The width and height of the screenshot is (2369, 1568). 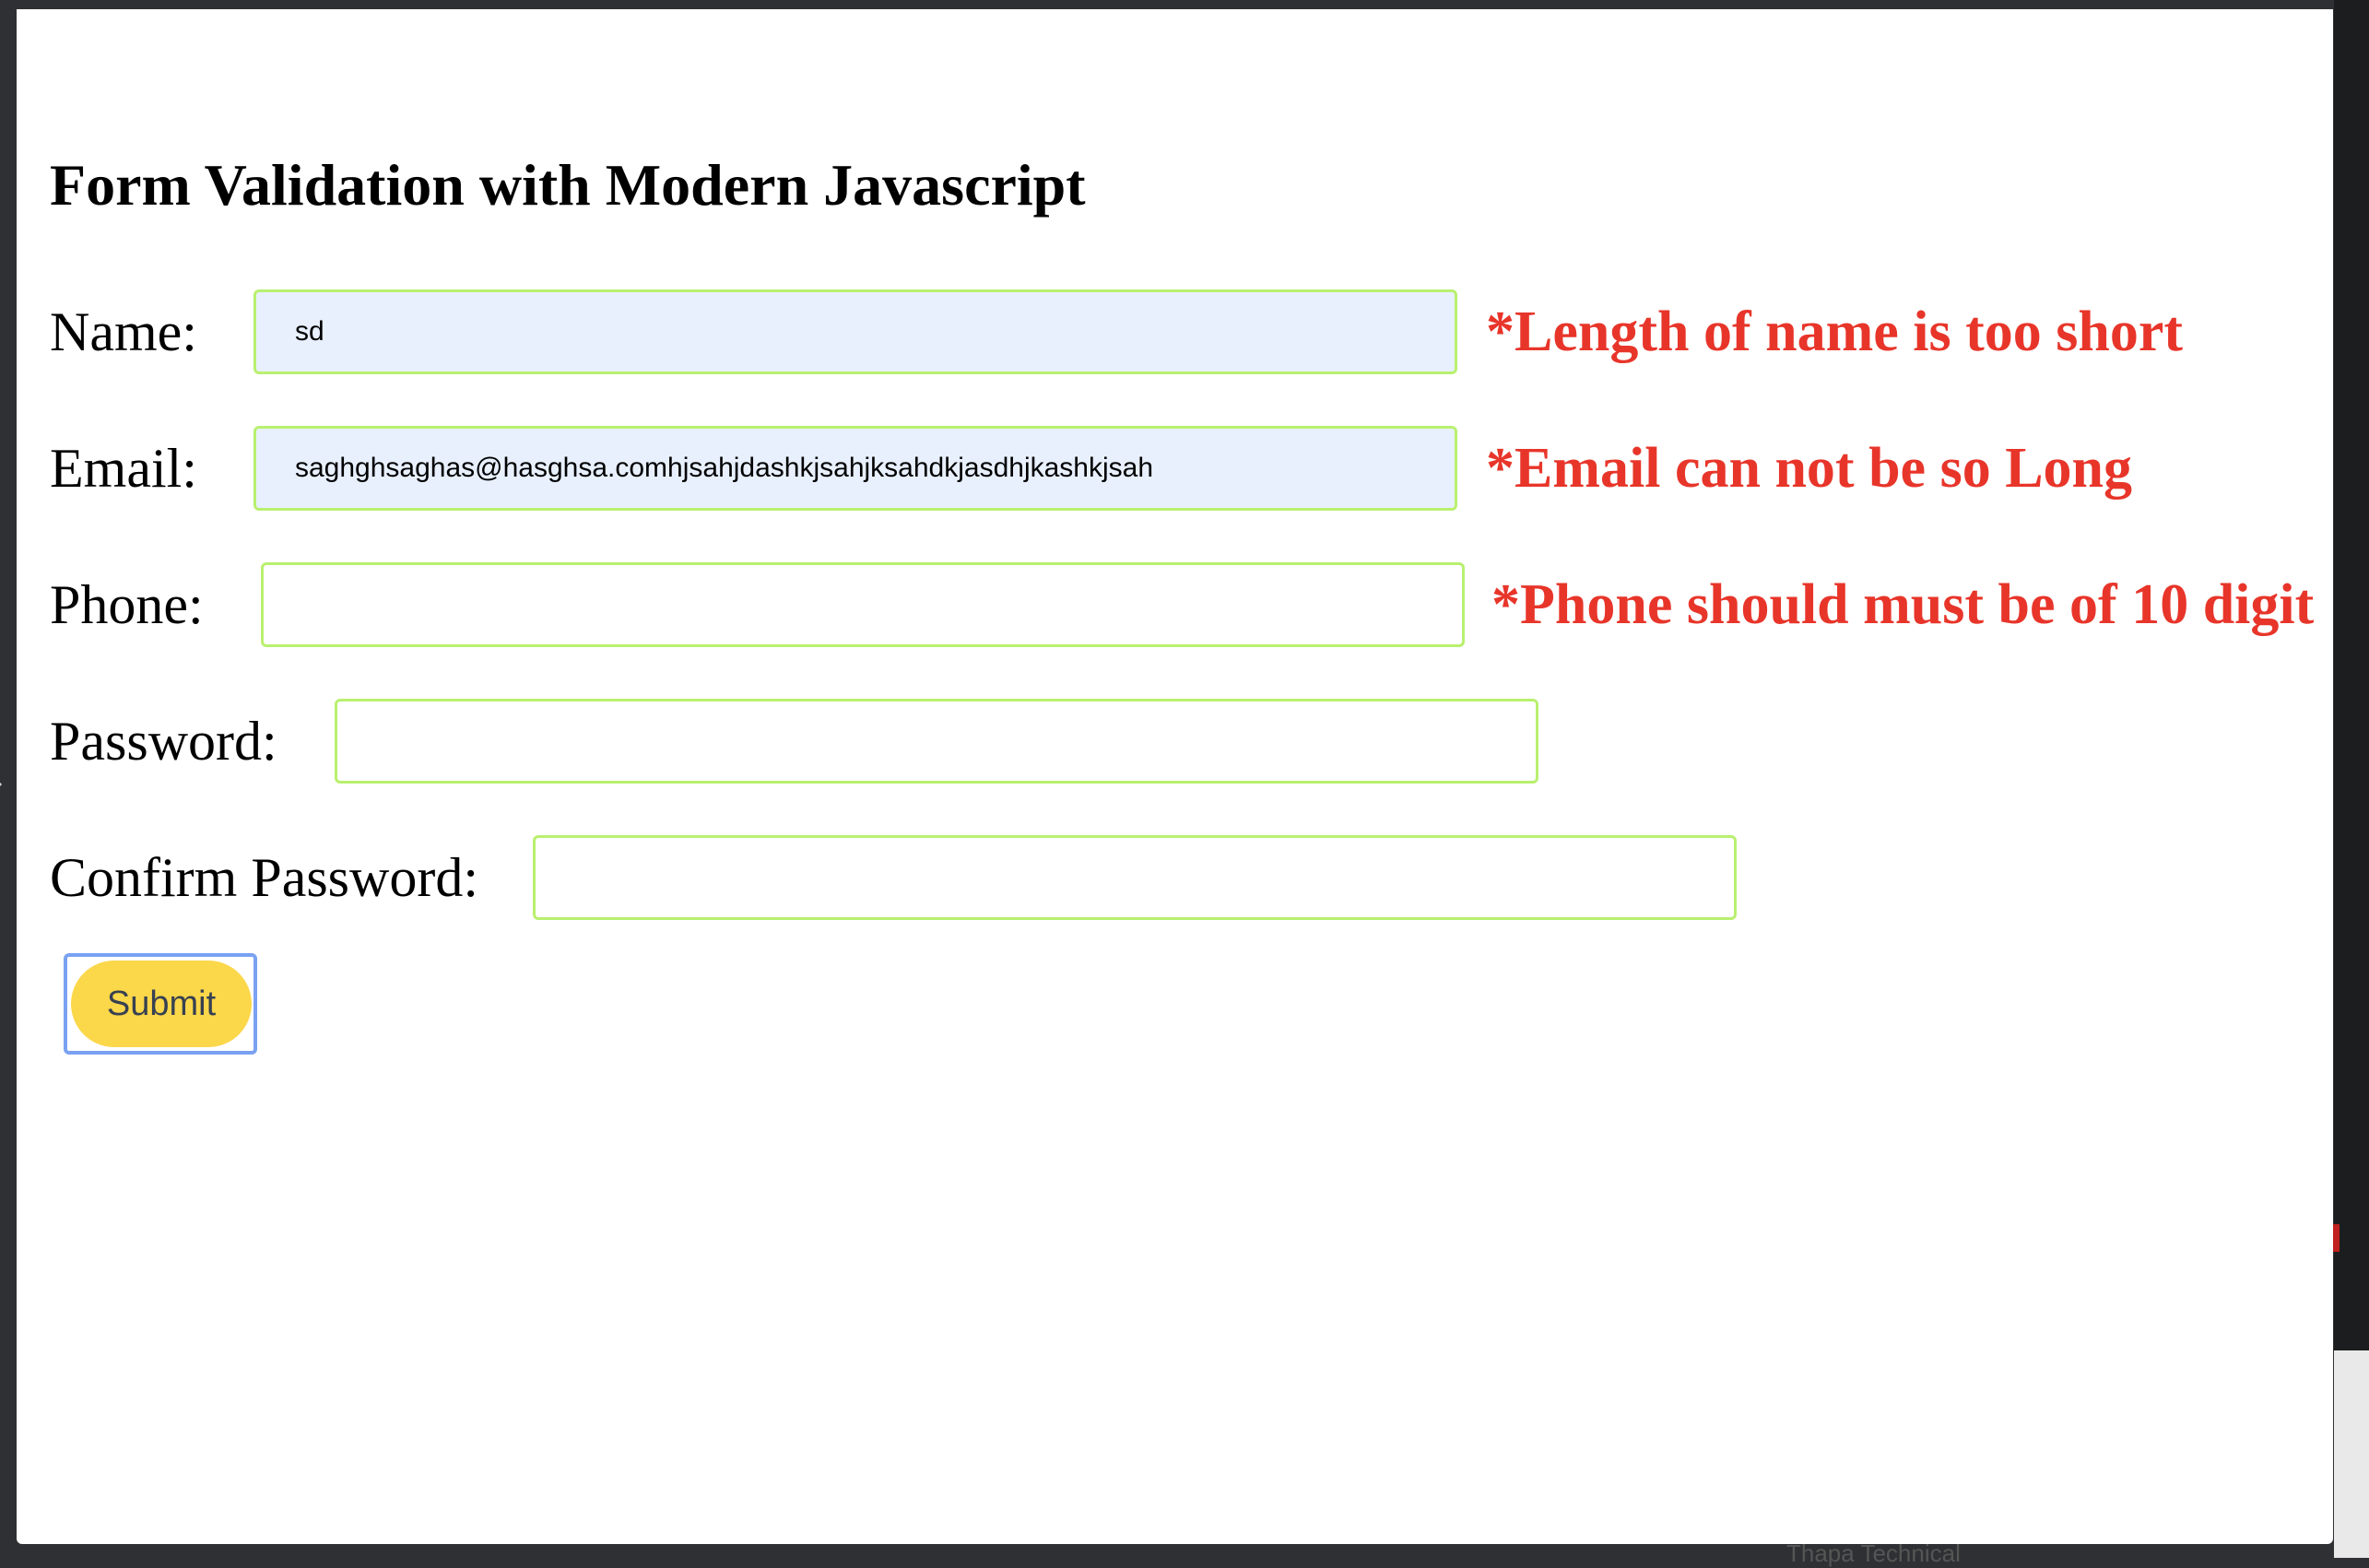 I want to click on password-label: Password:, so click(x=163, y=742).